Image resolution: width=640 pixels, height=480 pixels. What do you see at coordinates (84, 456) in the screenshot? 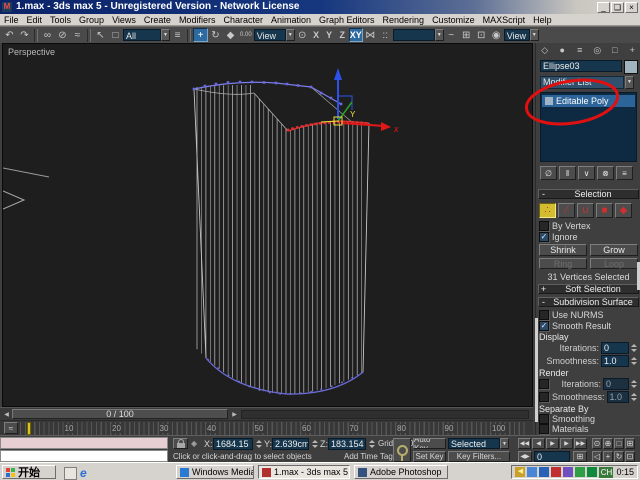
I see `maxscript-listener-line` at bounding box center [84, 456].